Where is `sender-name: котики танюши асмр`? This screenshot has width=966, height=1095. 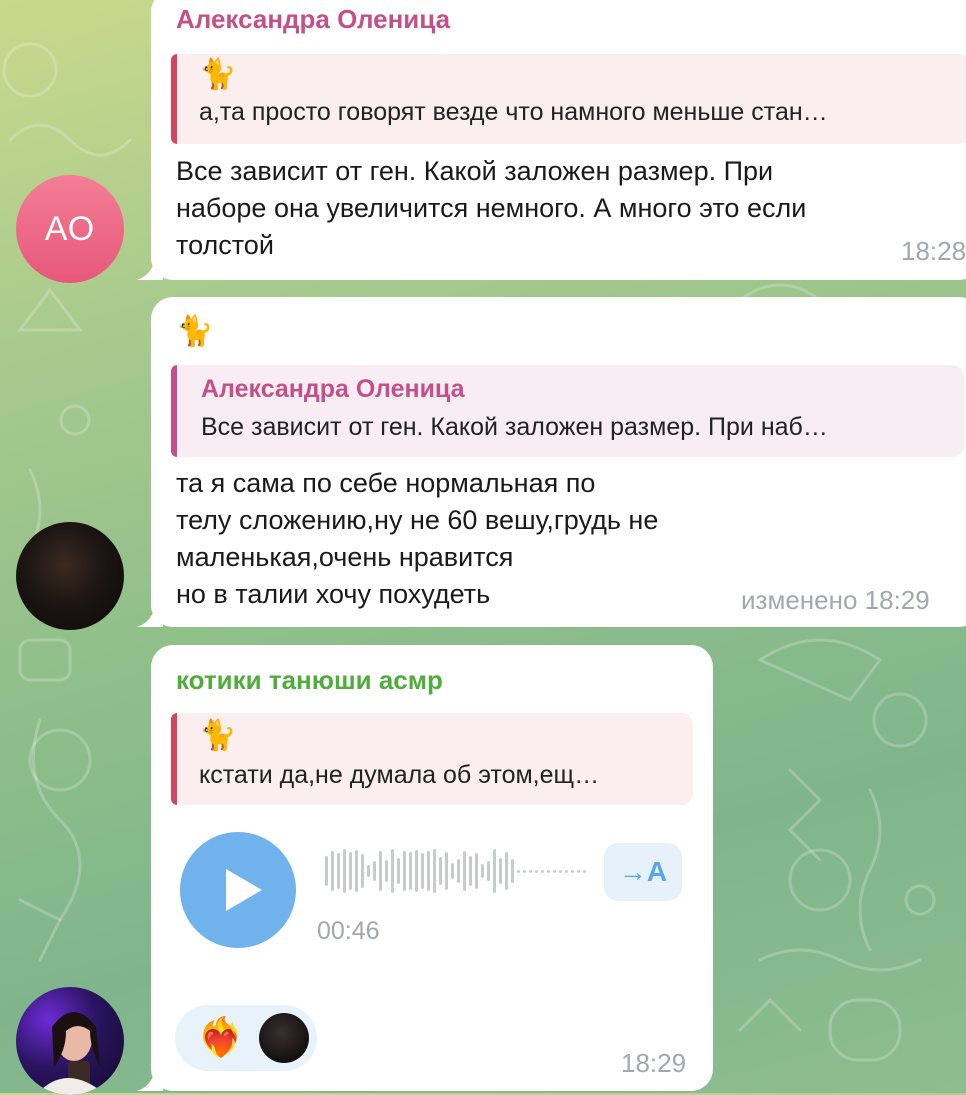
sender-name: котики танюши асмр is located at coordinates (309, 680).